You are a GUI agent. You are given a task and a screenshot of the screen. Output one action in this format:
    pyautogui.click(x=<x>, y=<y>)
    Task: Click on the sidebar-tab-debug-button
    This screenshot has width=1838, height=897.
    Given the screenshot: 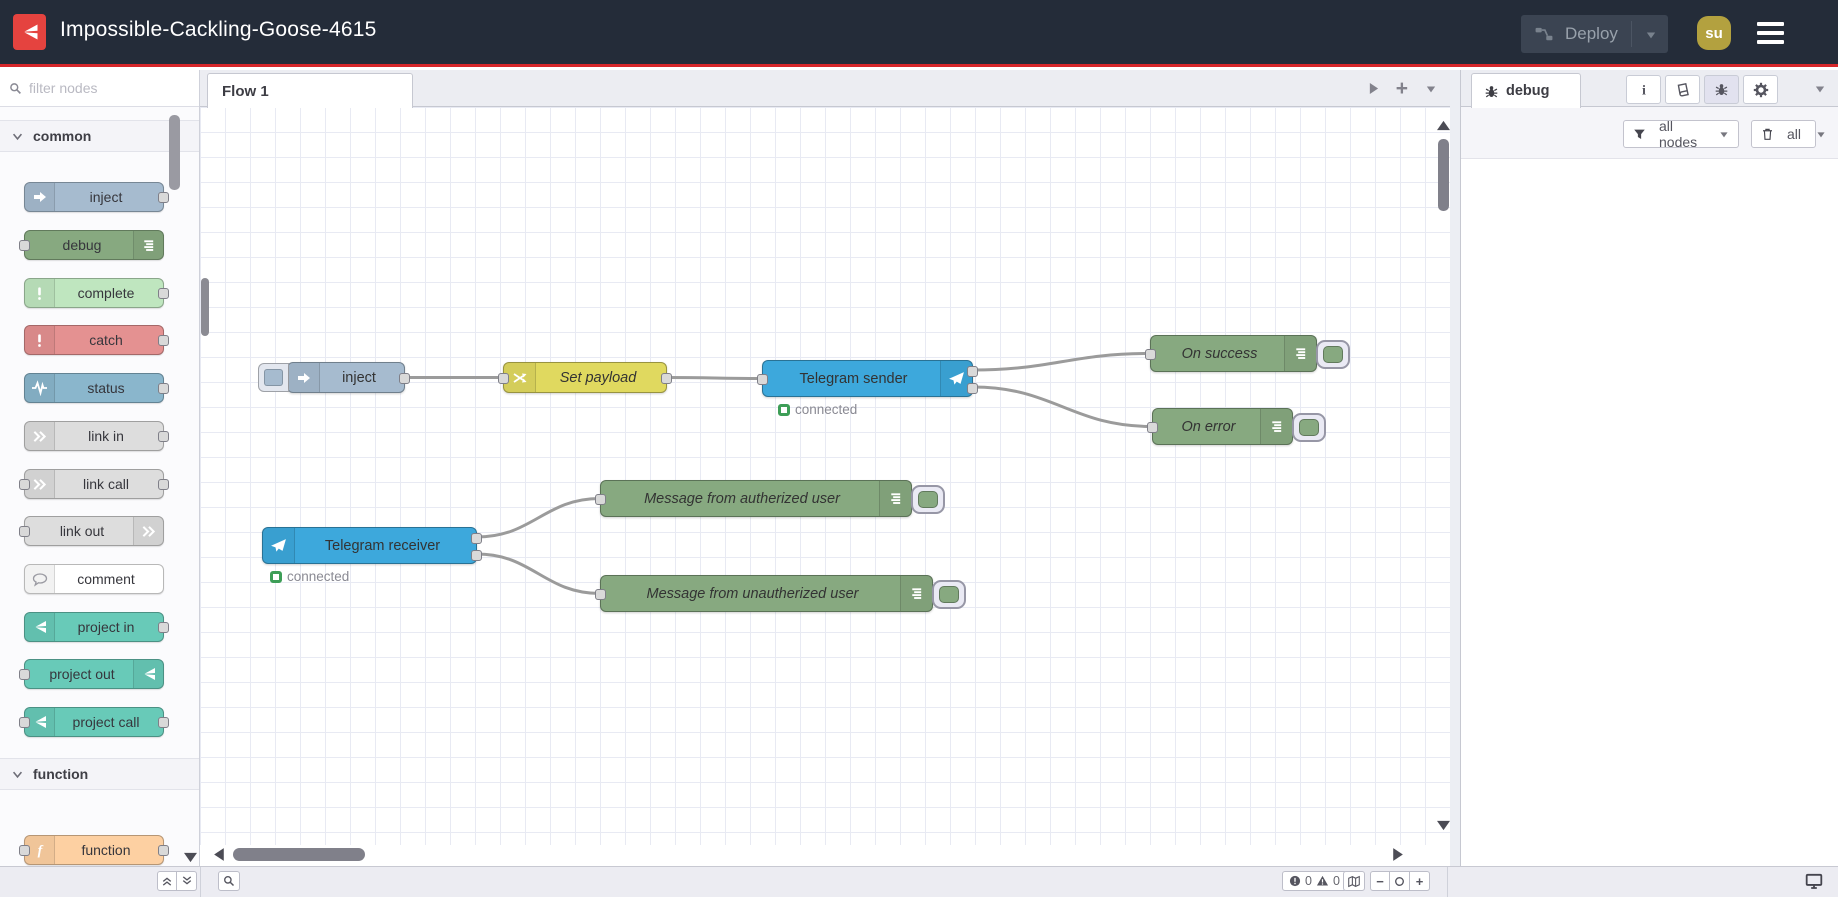 What is the action you would take?
    pyautogui.click(x=1721, y=89)
    